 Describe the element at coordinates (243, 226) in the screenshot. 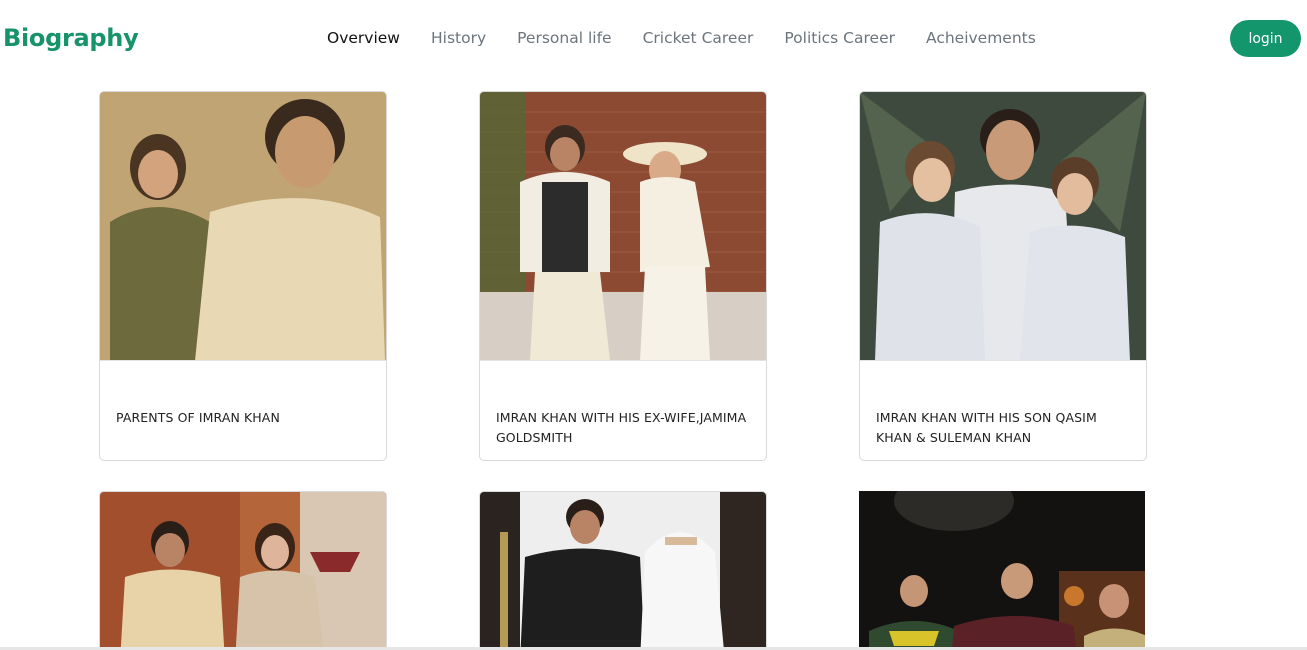

I see `card-photo-parents` at that location.